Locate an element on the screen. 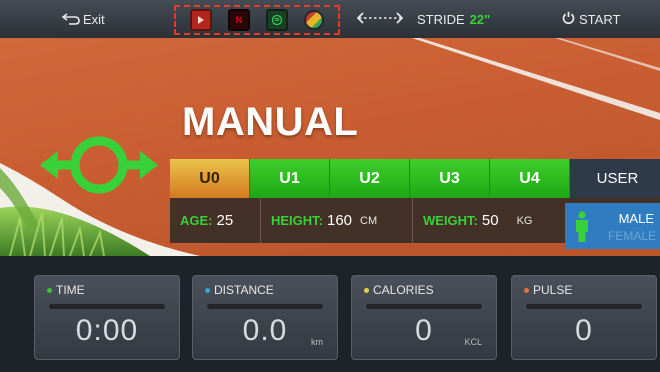 This screenshot has width=660, height=372. top-bar: Exit N STRIDE 22" START is located at coordinates (330, 19).